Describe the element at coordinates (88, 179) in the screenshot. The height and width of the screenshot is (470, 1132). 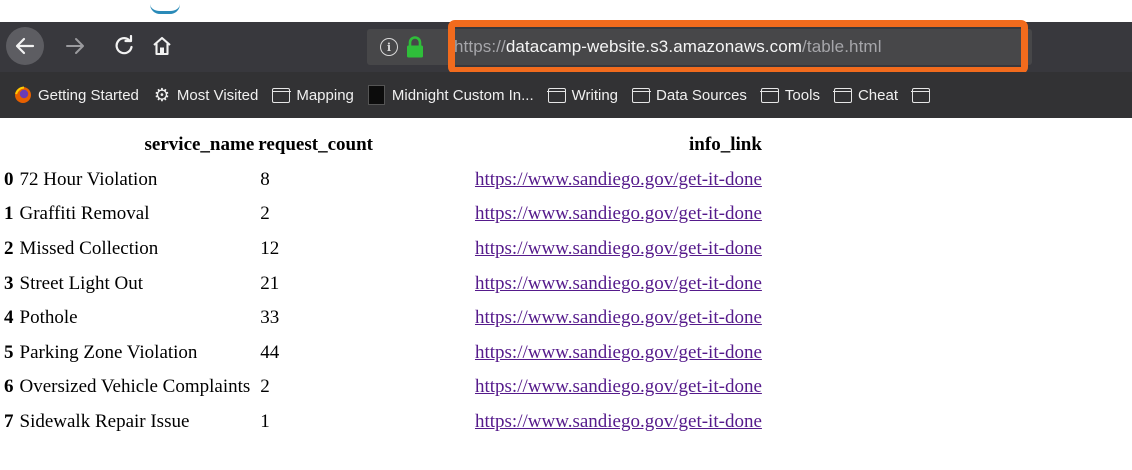
I see `service-name-cell: 72 Hour Violation` at that location.